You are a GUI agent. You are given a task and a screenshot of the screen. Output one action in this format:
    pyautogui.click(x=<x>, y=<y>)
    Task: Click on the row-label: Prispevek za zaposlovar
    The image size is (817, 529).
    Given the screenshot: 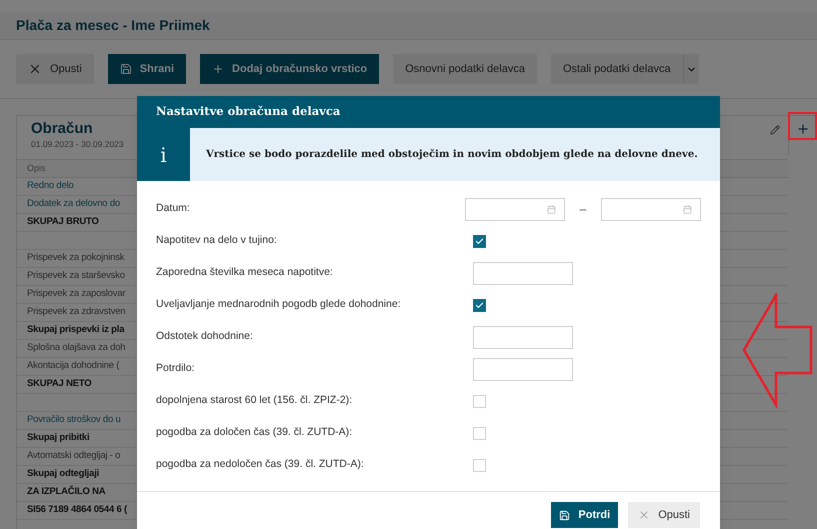 What is the action you would take?
    pyautogui.click(x=76, y=294)
    